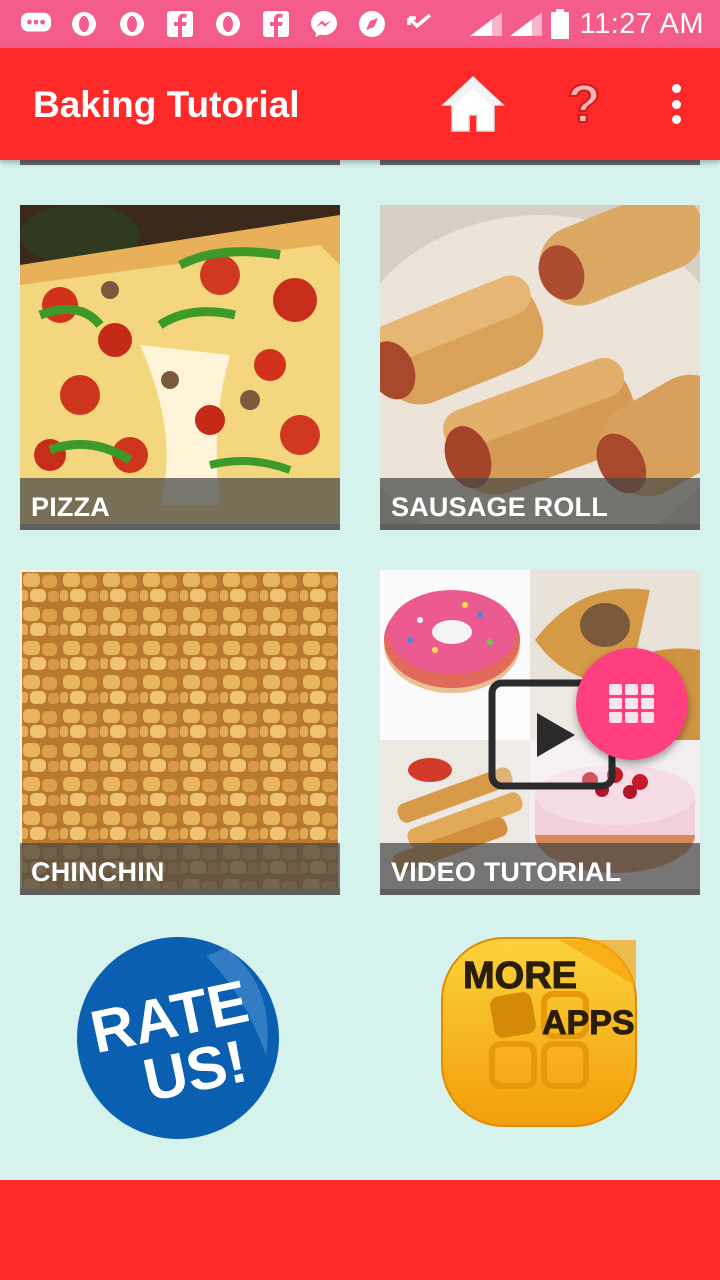 The image size is (720, 1280). I want to click on tile-sausage-roll: SAUSAGE ROLL, so click(540, 367).